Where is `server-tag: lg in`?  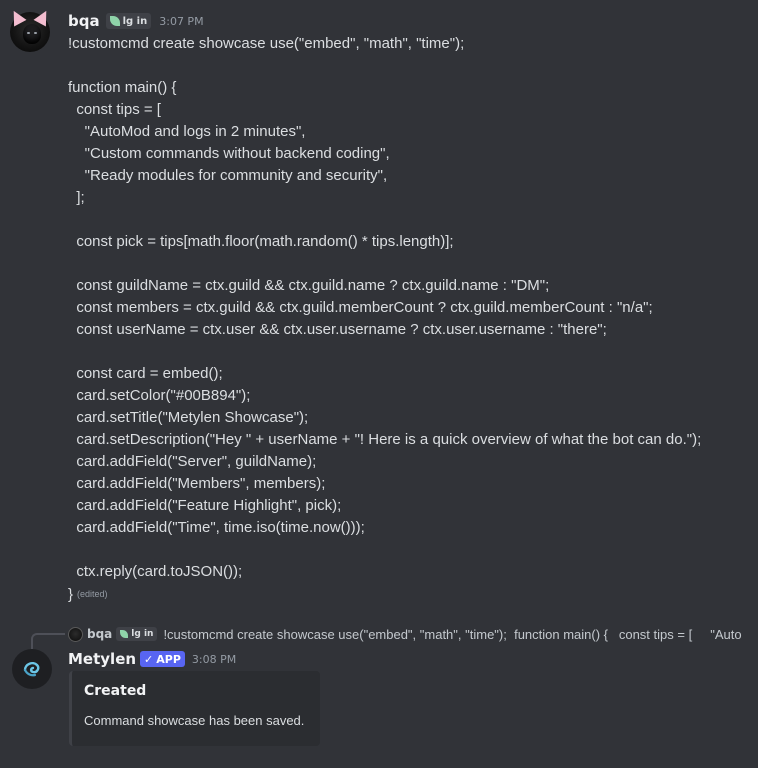 server-tag: lg in is located at coordinates (128, 21).